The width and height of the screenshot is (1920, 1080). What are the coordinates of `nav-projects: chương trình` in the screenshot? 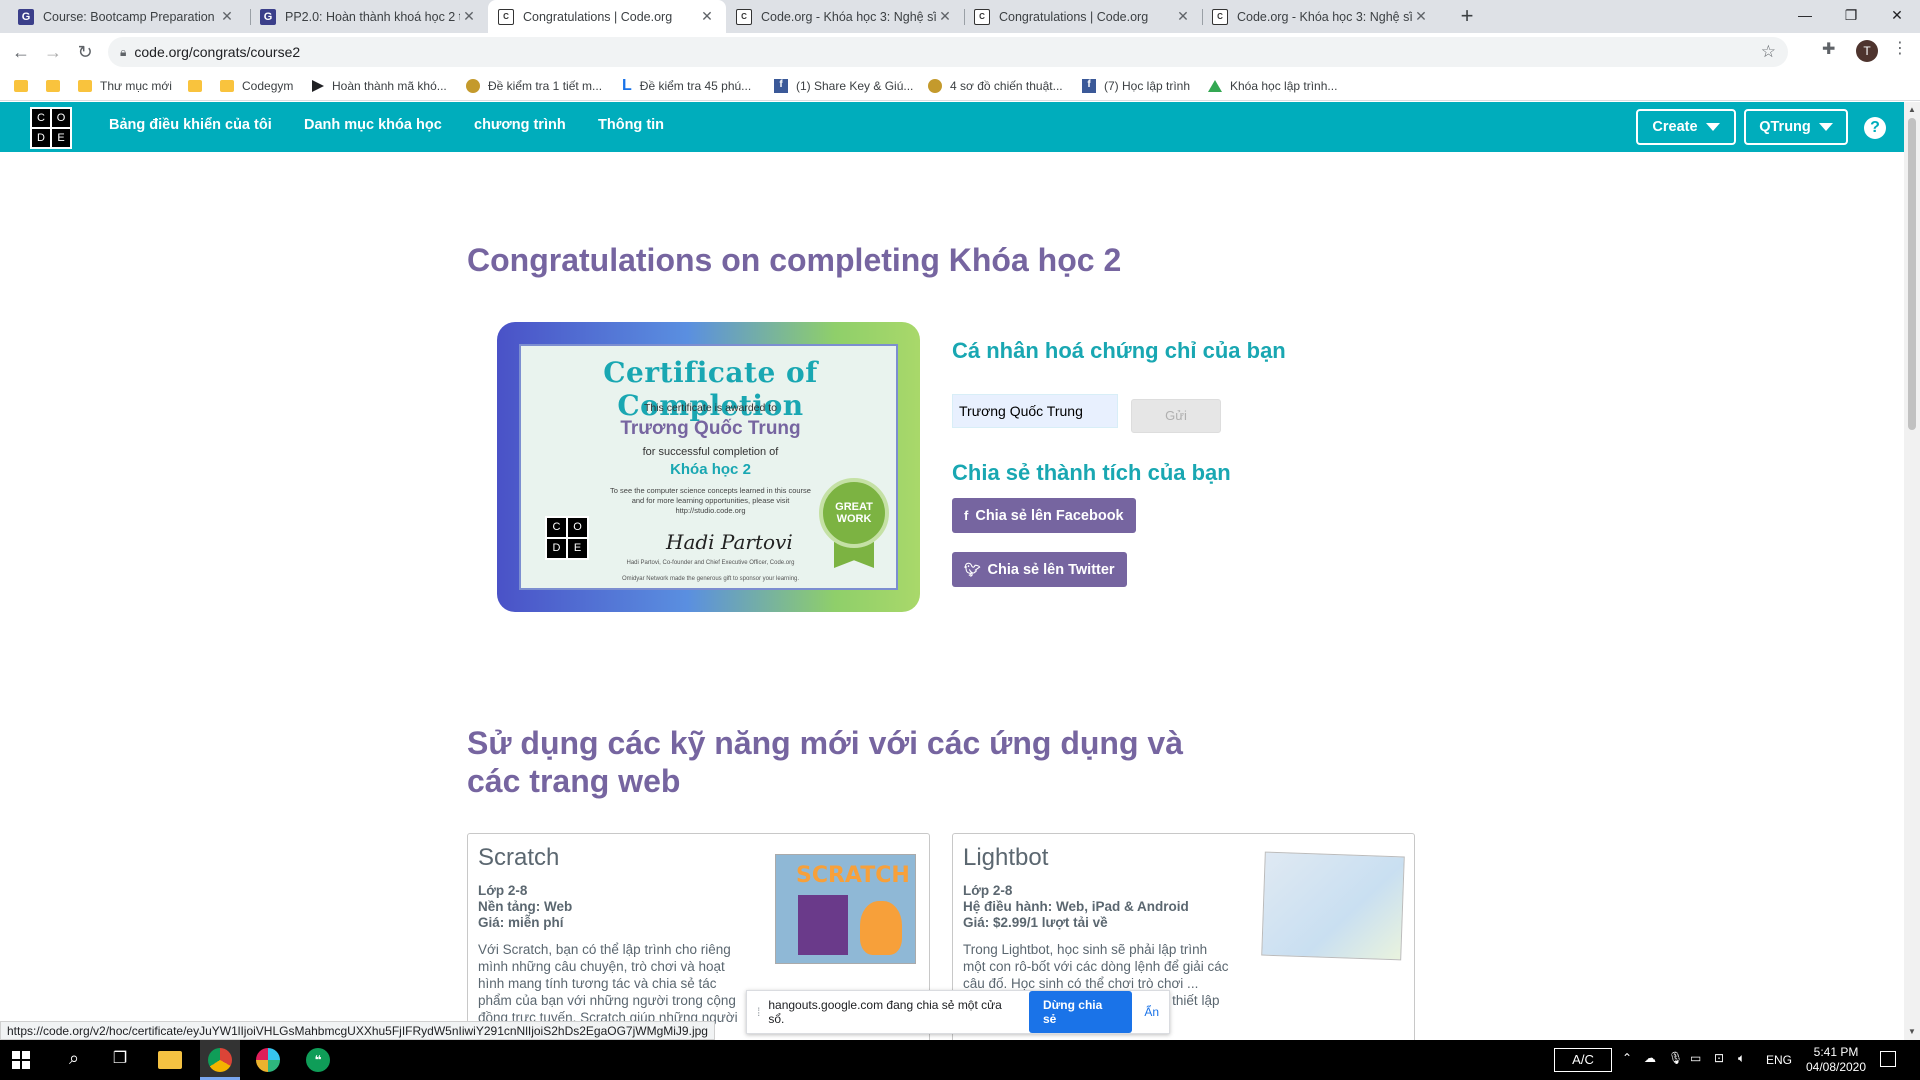 It's located at (520, 125).